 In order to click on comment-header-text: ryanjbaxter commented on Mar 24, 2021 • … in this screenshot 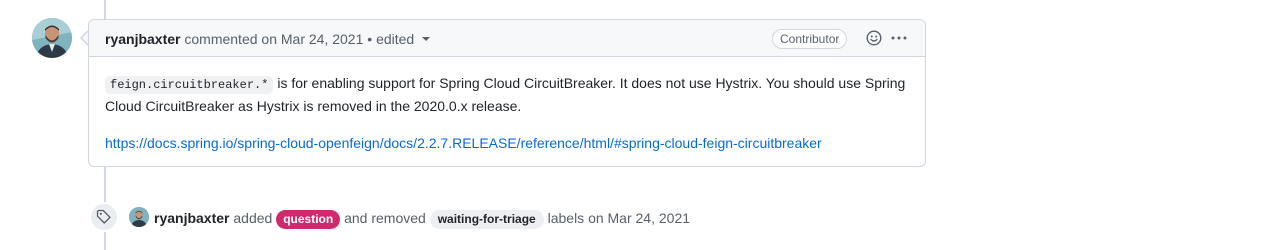, I will do `click(268, 39)`.